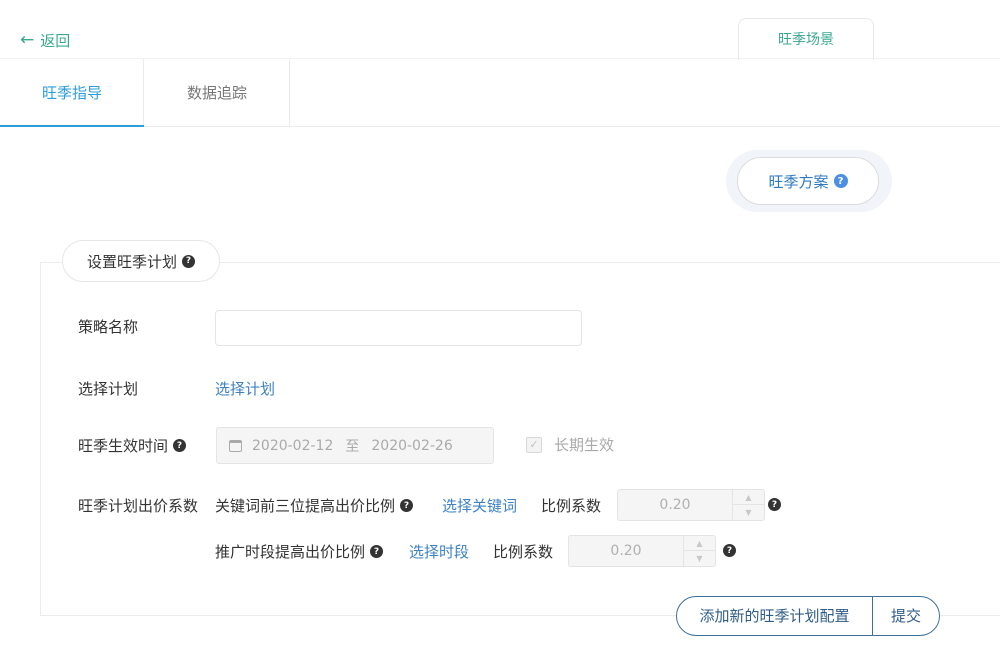 This screenshot has width=1000, height=656. I want to click on active-tab-indicator, so click(72, 126).